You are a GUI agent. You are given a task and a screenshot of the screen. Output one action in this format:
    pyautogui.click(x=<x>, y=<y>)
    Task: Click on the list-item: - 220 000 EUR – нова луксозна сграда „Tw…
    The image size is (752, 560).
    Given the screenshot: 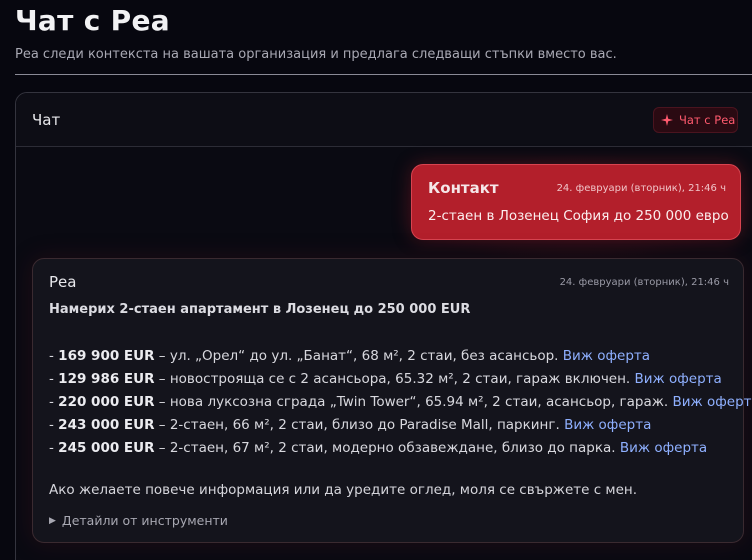 What is the action you would take?
    pyautogui.click(x=400, y=402)
    